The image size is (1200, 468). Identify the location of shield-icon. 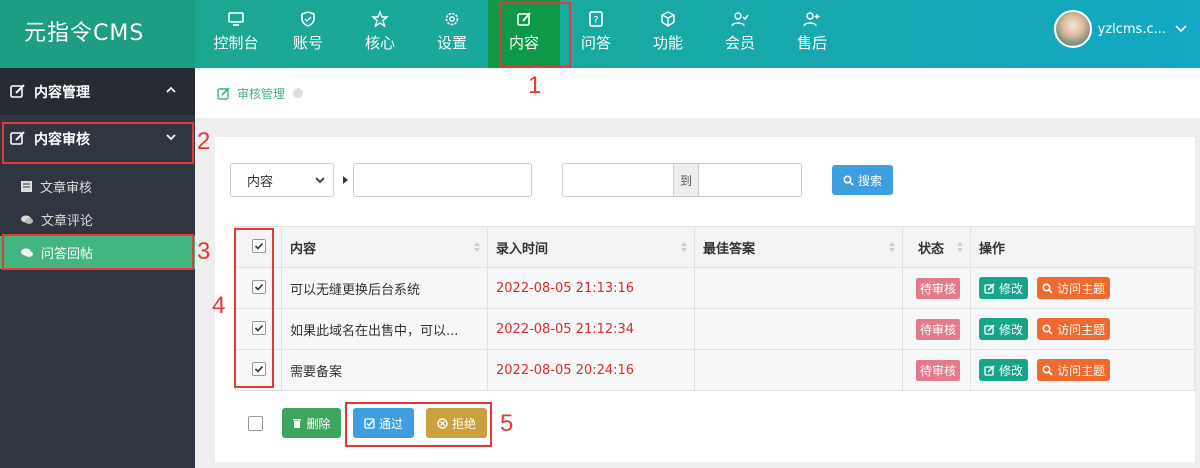
(308, 19).